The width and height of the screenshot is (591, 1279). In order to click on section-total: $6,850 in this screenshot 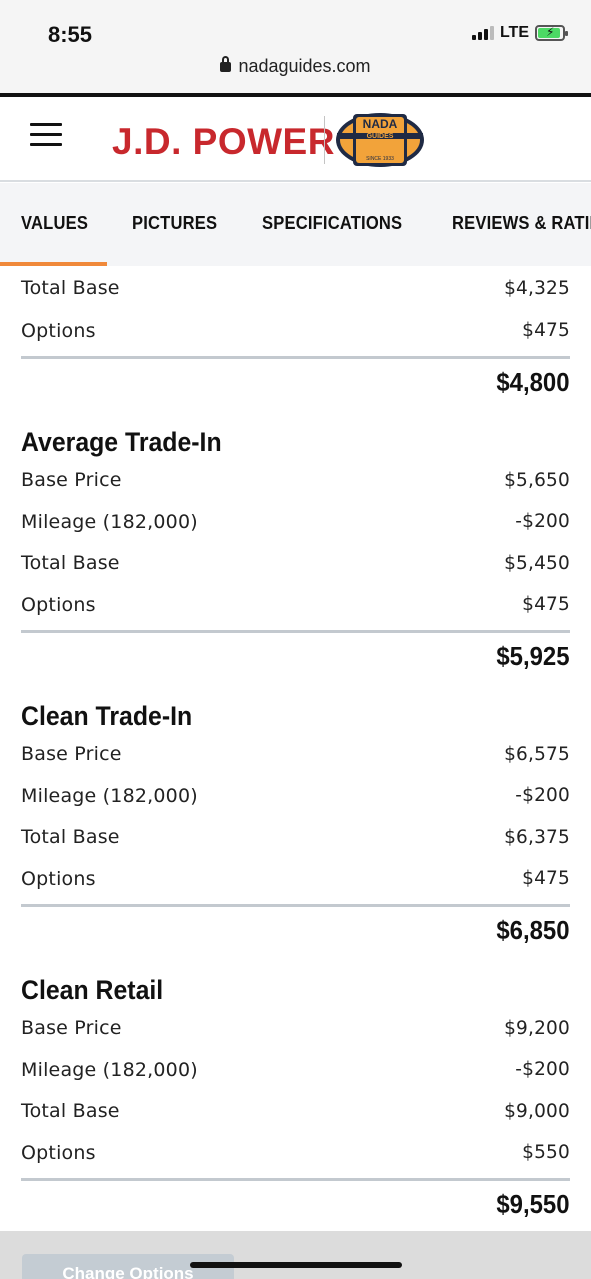, I will do `click(533, 929)`.